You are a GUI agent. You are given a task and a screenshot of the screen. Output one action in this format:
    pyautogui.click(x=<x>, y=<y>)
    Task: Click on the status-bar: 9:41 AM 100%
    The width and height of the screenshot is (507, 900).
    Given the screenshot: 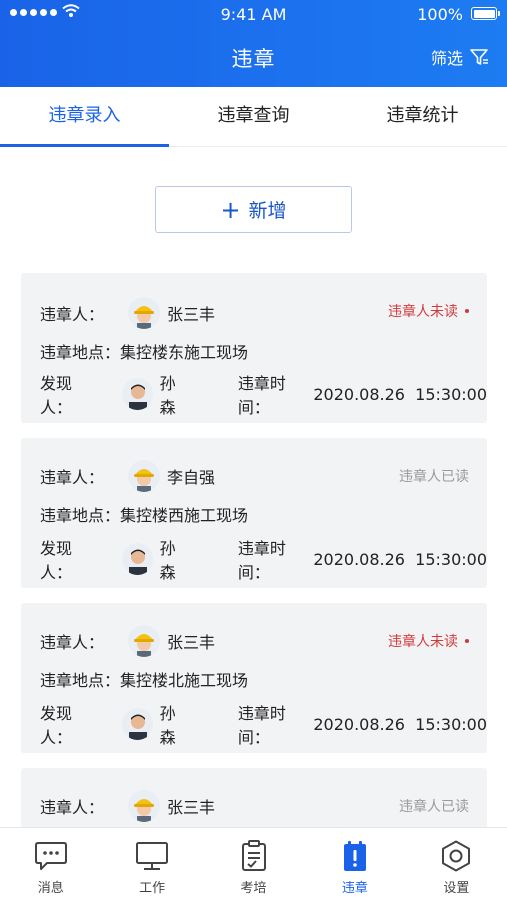 What is the action you would take?
    pyautogui.click(x=253, y=14)
    